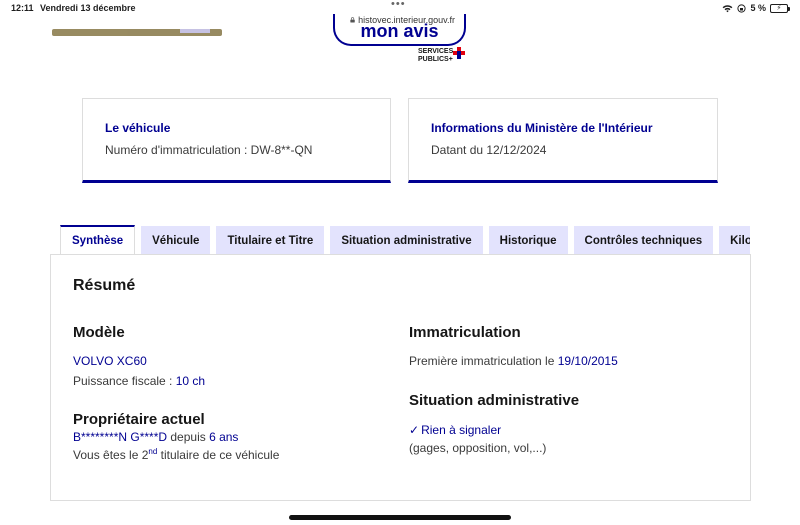  Describe the element at coordinates (209, 150) in the screenshot. I see `registration-number: Numéro d'immatriculation : DW-8**-QN` at that location.